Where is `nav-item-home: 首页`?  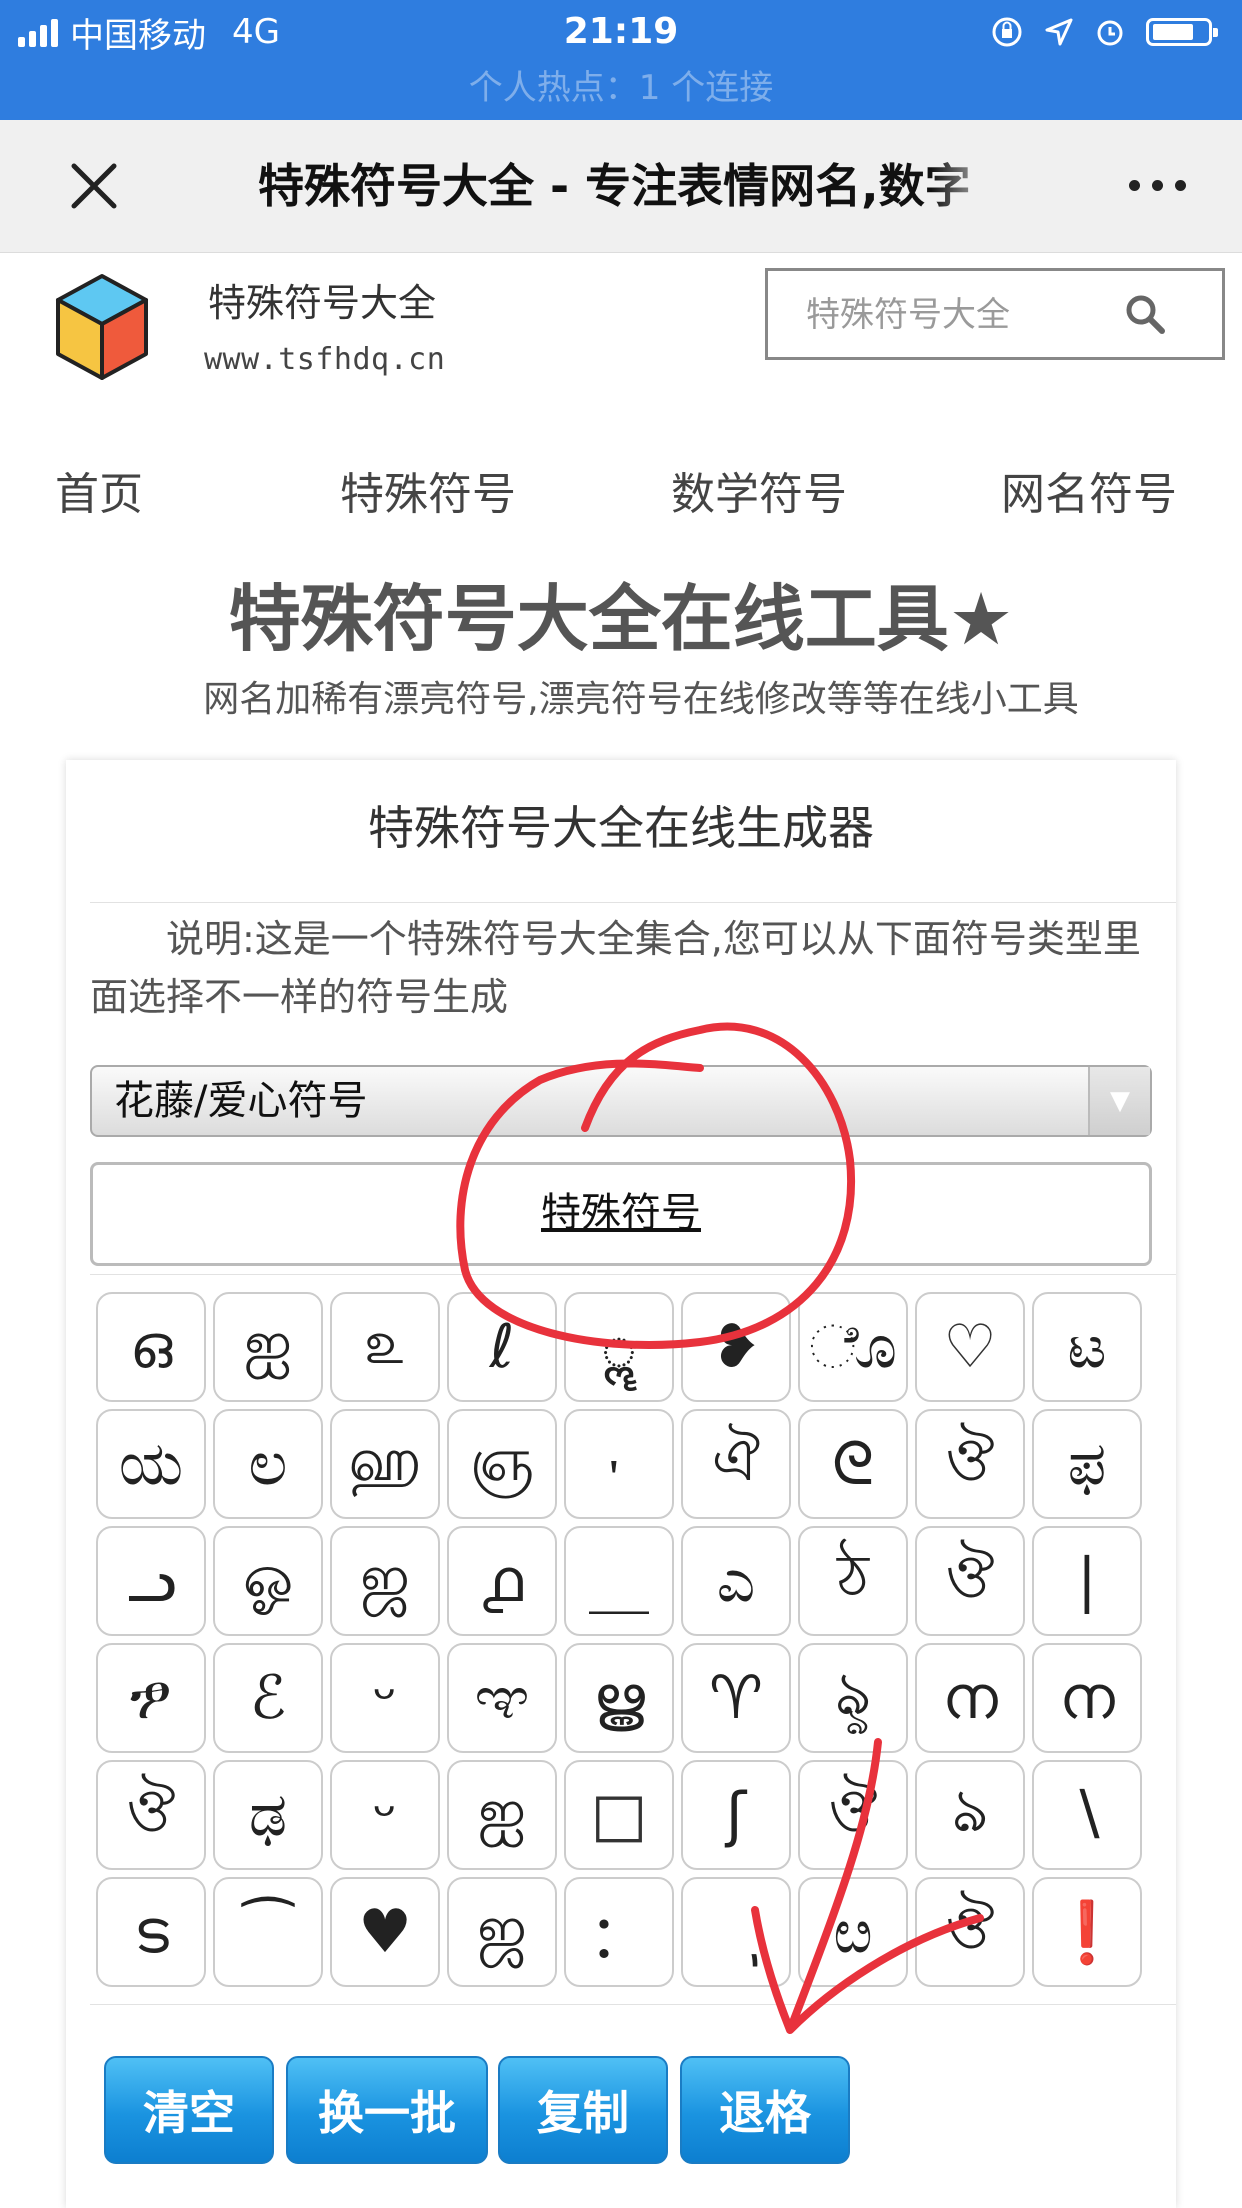
nav-item-home: 首页 is located at coordinates (99, 490).